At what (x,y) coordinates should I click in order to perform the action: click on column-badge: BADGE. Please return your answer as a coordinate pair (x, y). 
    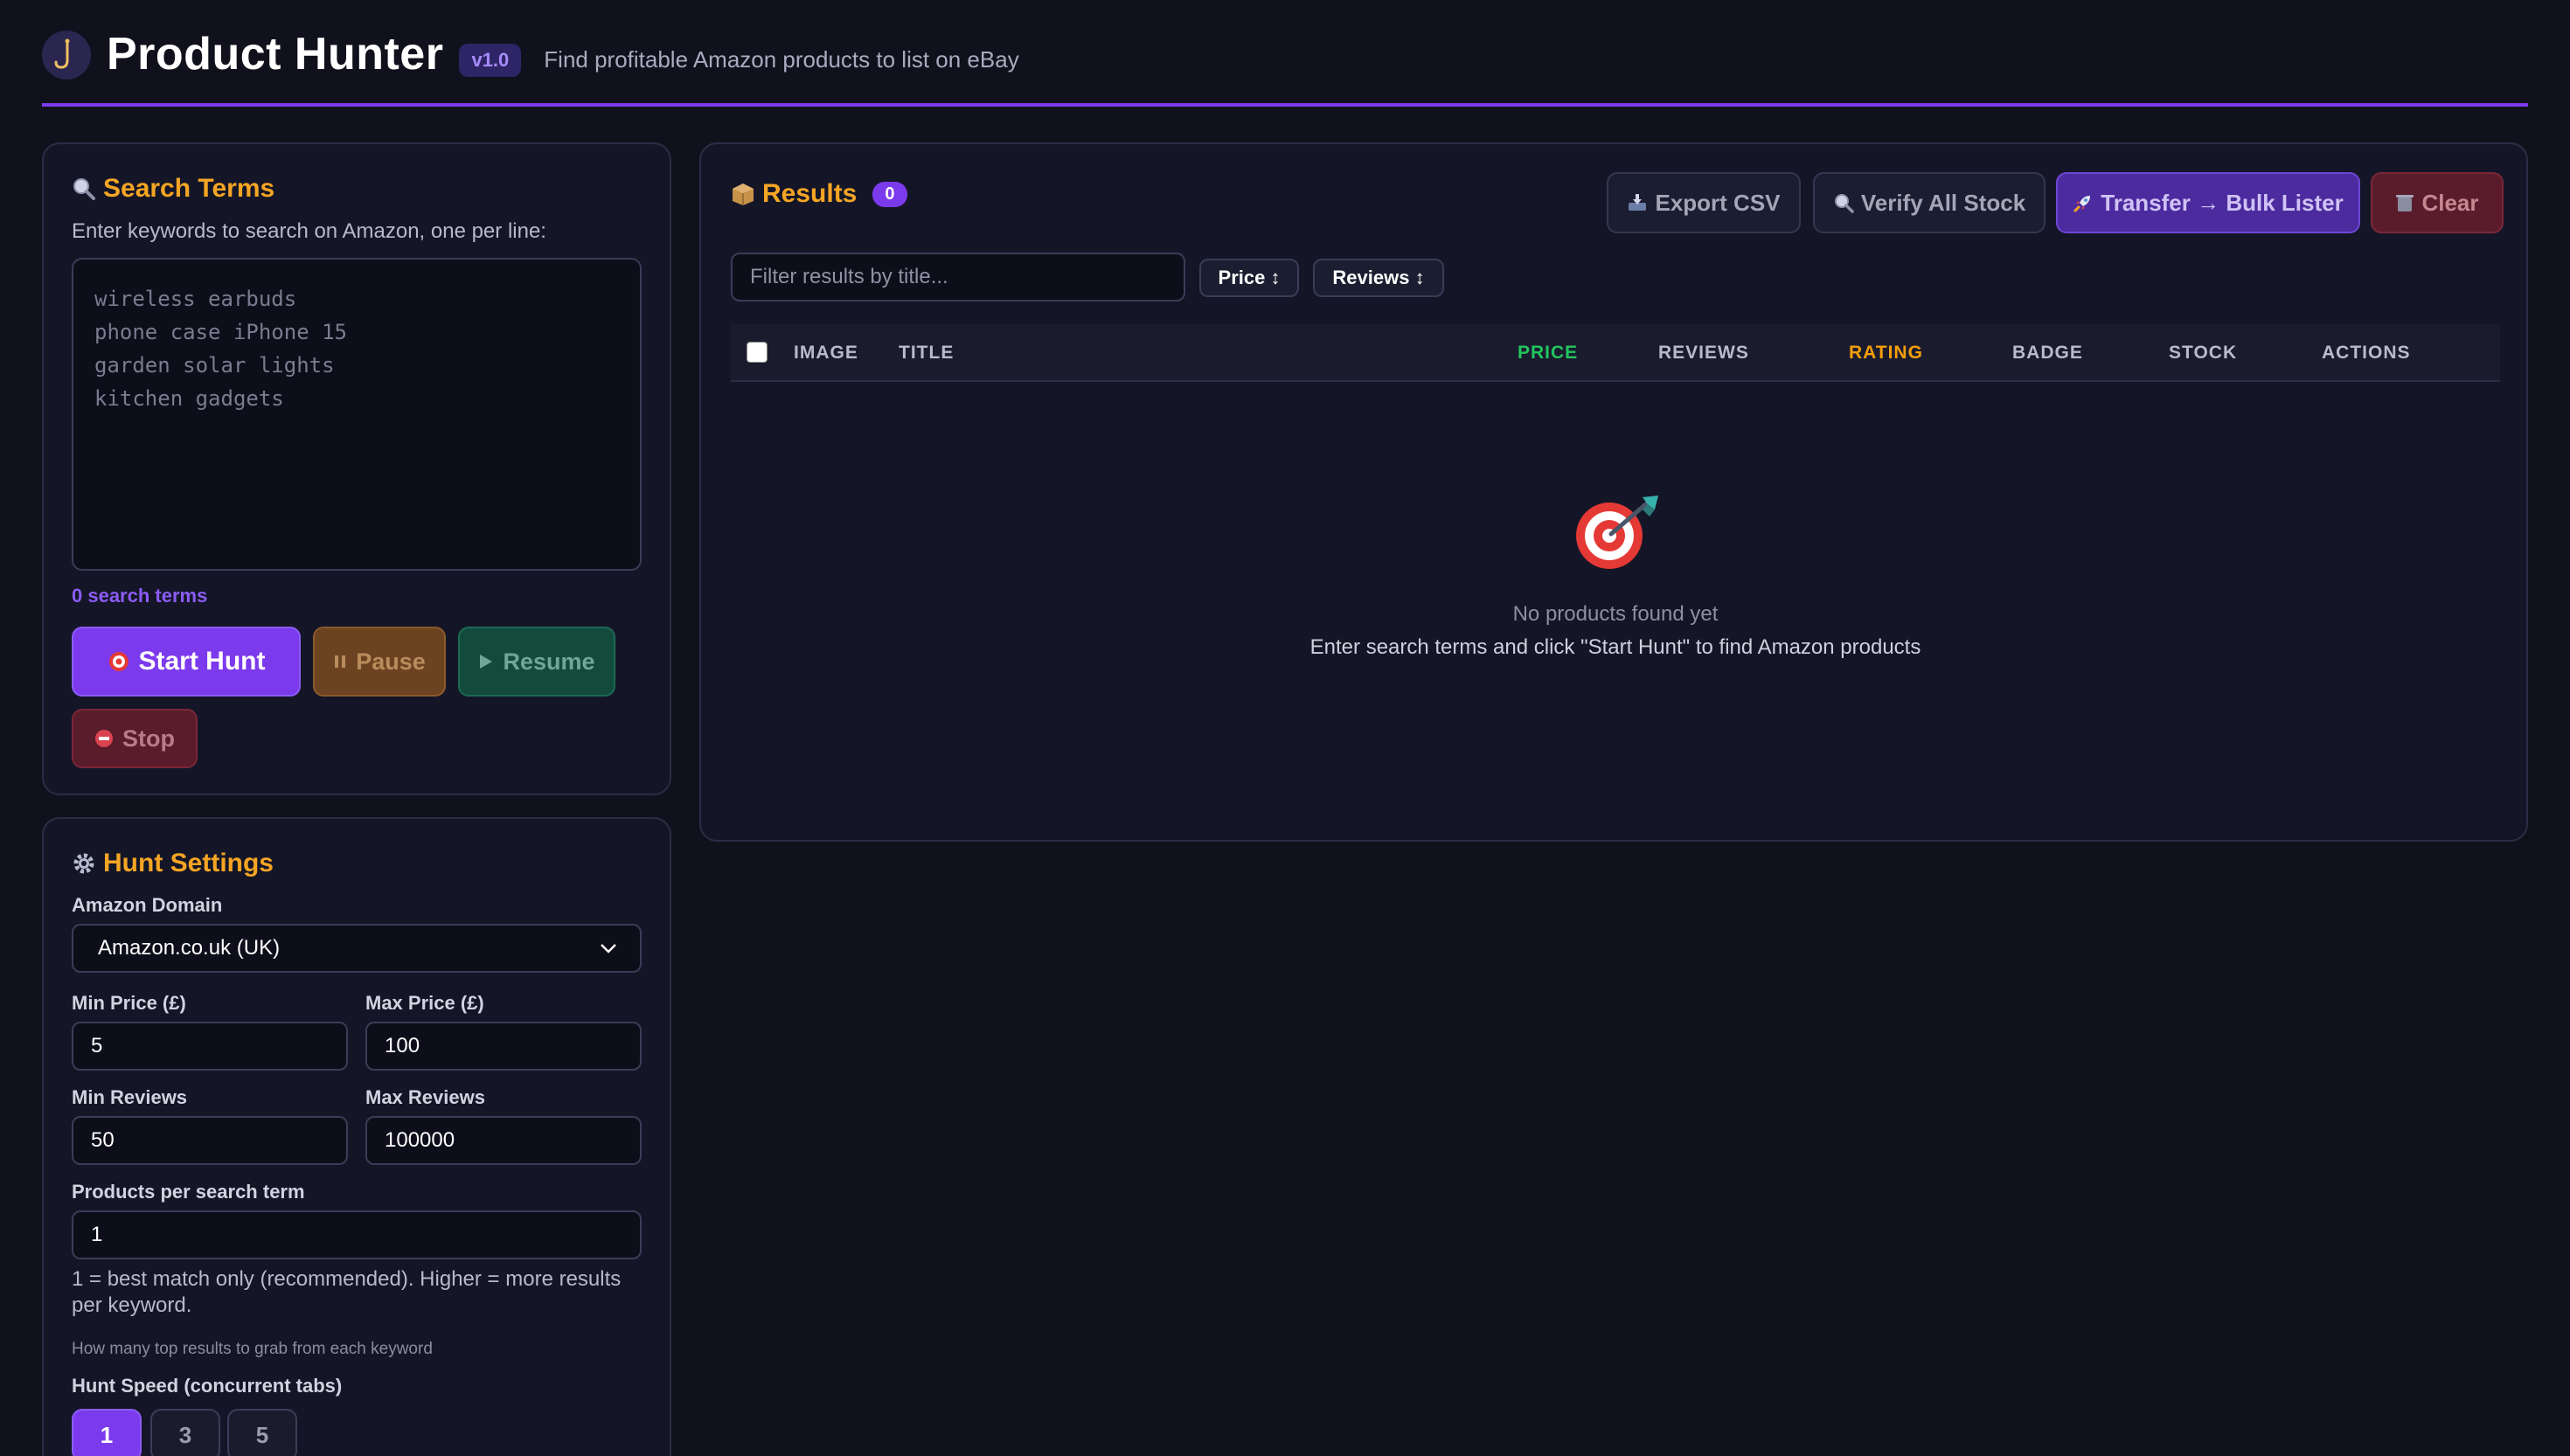
    Looking at the image, I should click on (2047, 353).